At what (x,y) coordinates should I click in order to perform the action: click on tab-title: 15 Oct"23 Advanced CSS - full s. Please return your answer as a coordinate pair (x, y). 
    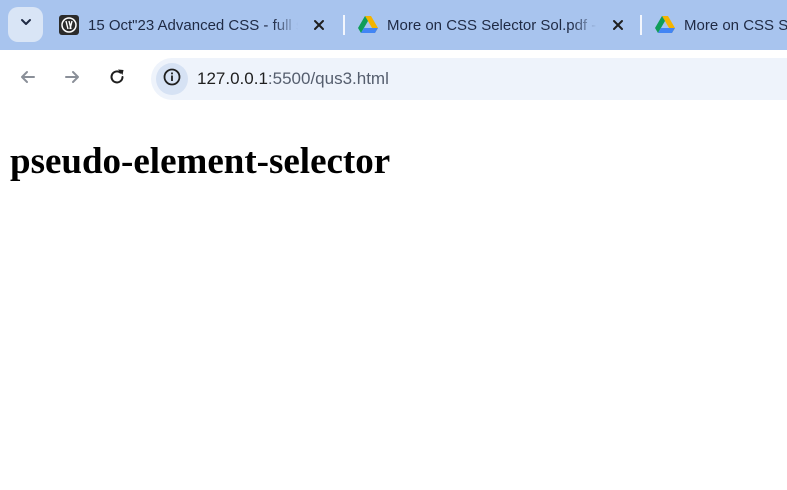
    Looking at the image, I should click on (193, 25).